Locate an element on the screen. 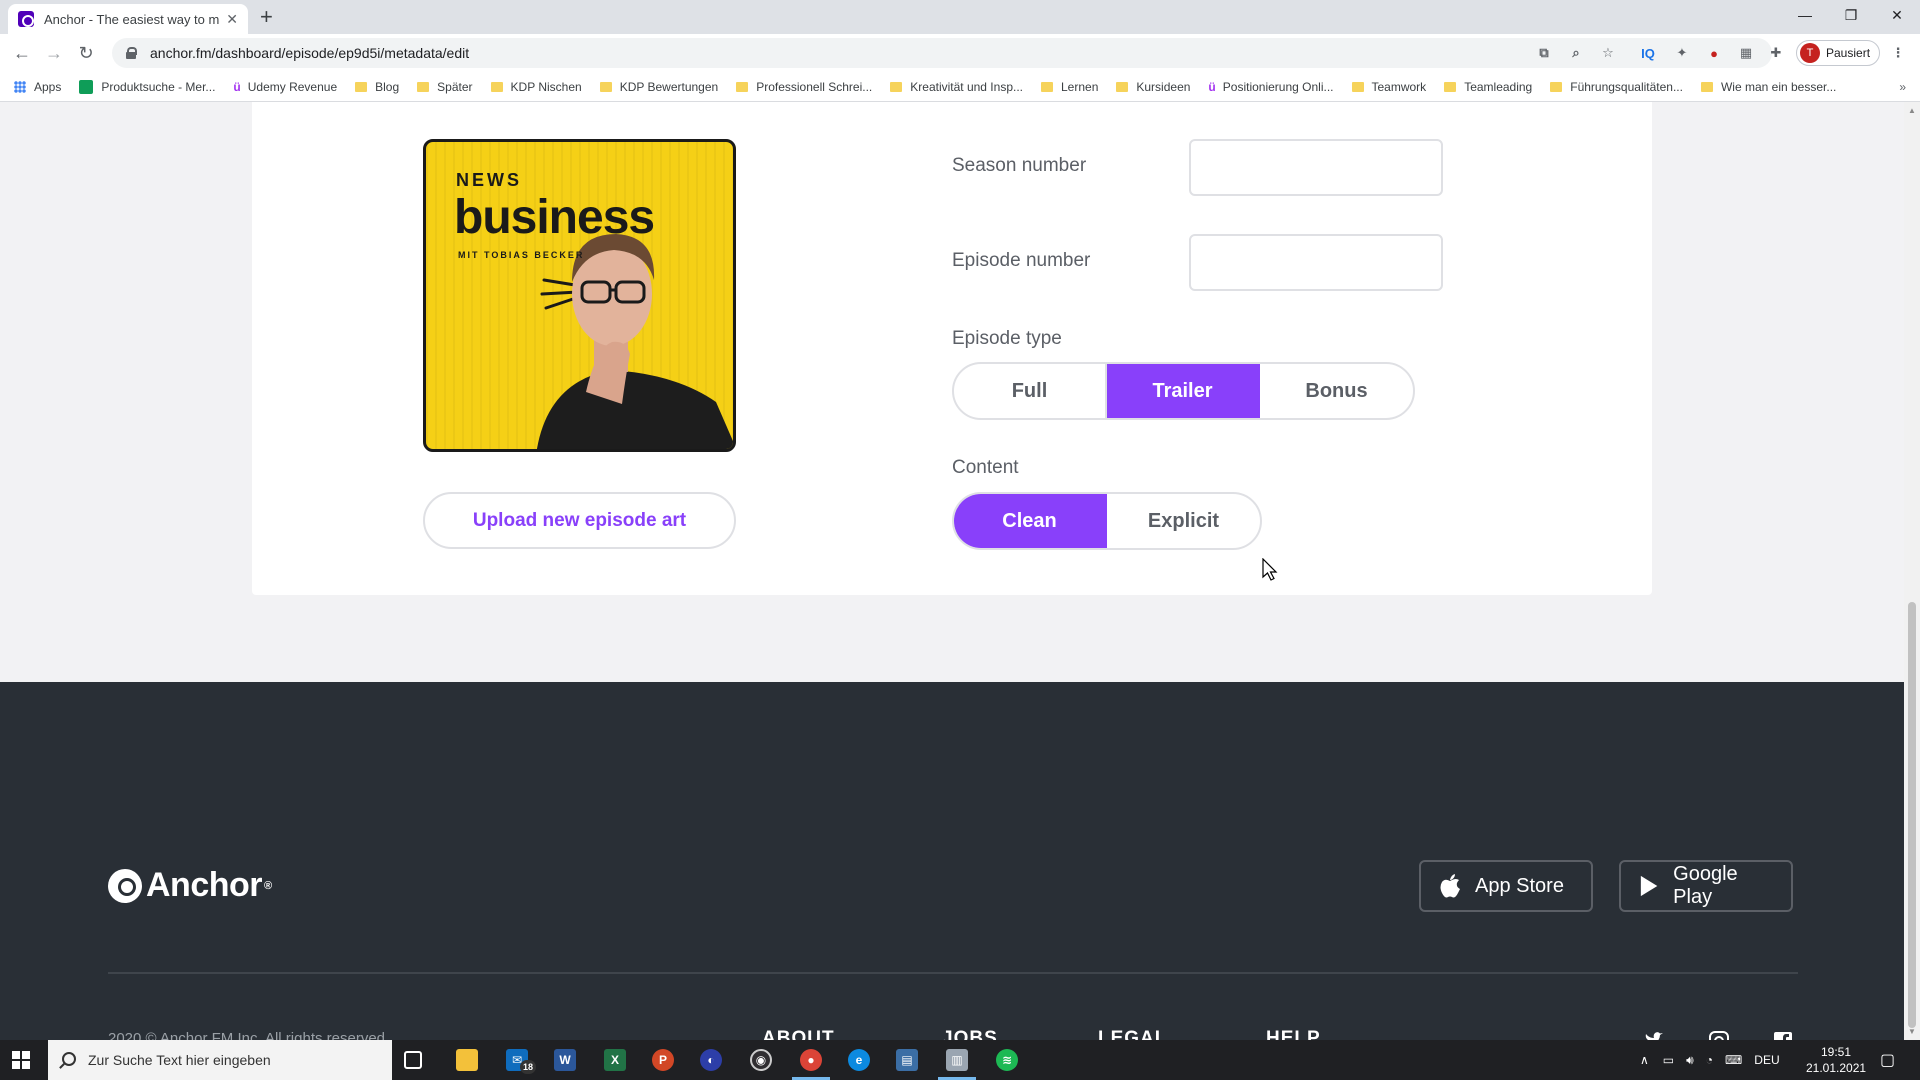  translate-icon: ⧉ is located at coordinates (1544, 53).